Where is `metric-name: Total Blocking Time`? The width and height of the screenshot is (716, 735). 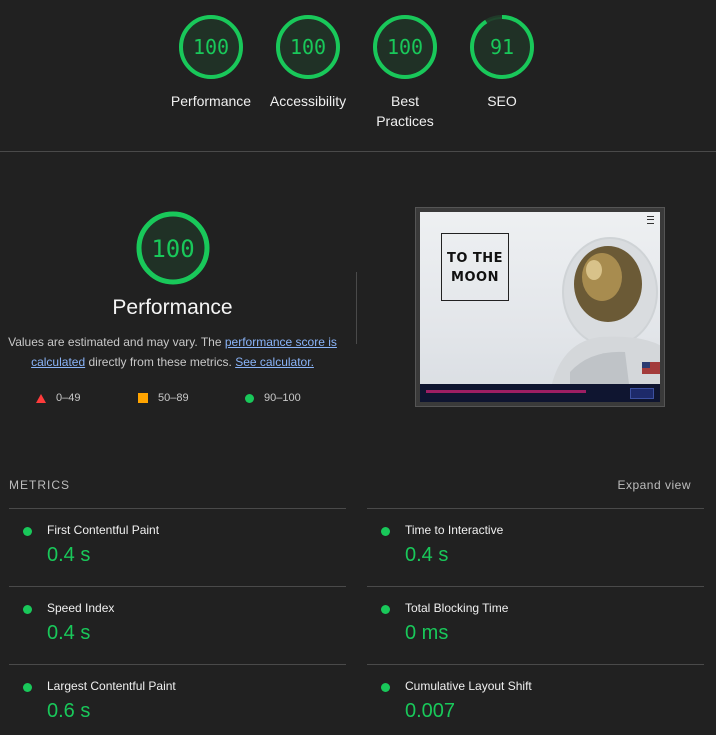
metric-name: Total Blocking Time is located at coordinates (457, 608).